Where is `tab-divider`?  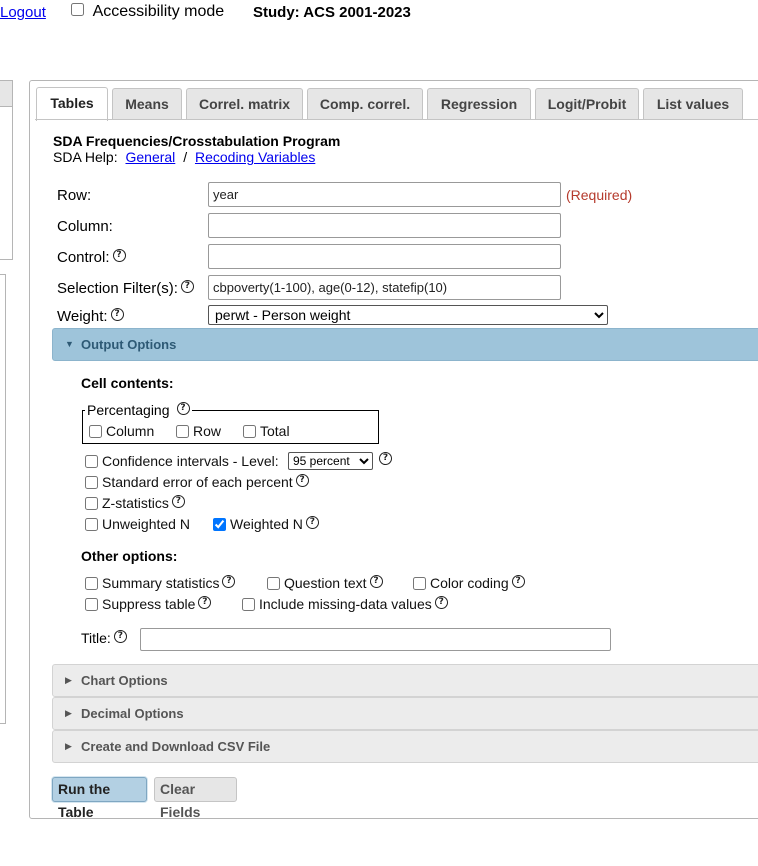 tab-divider is located at coordinates (396, 119).